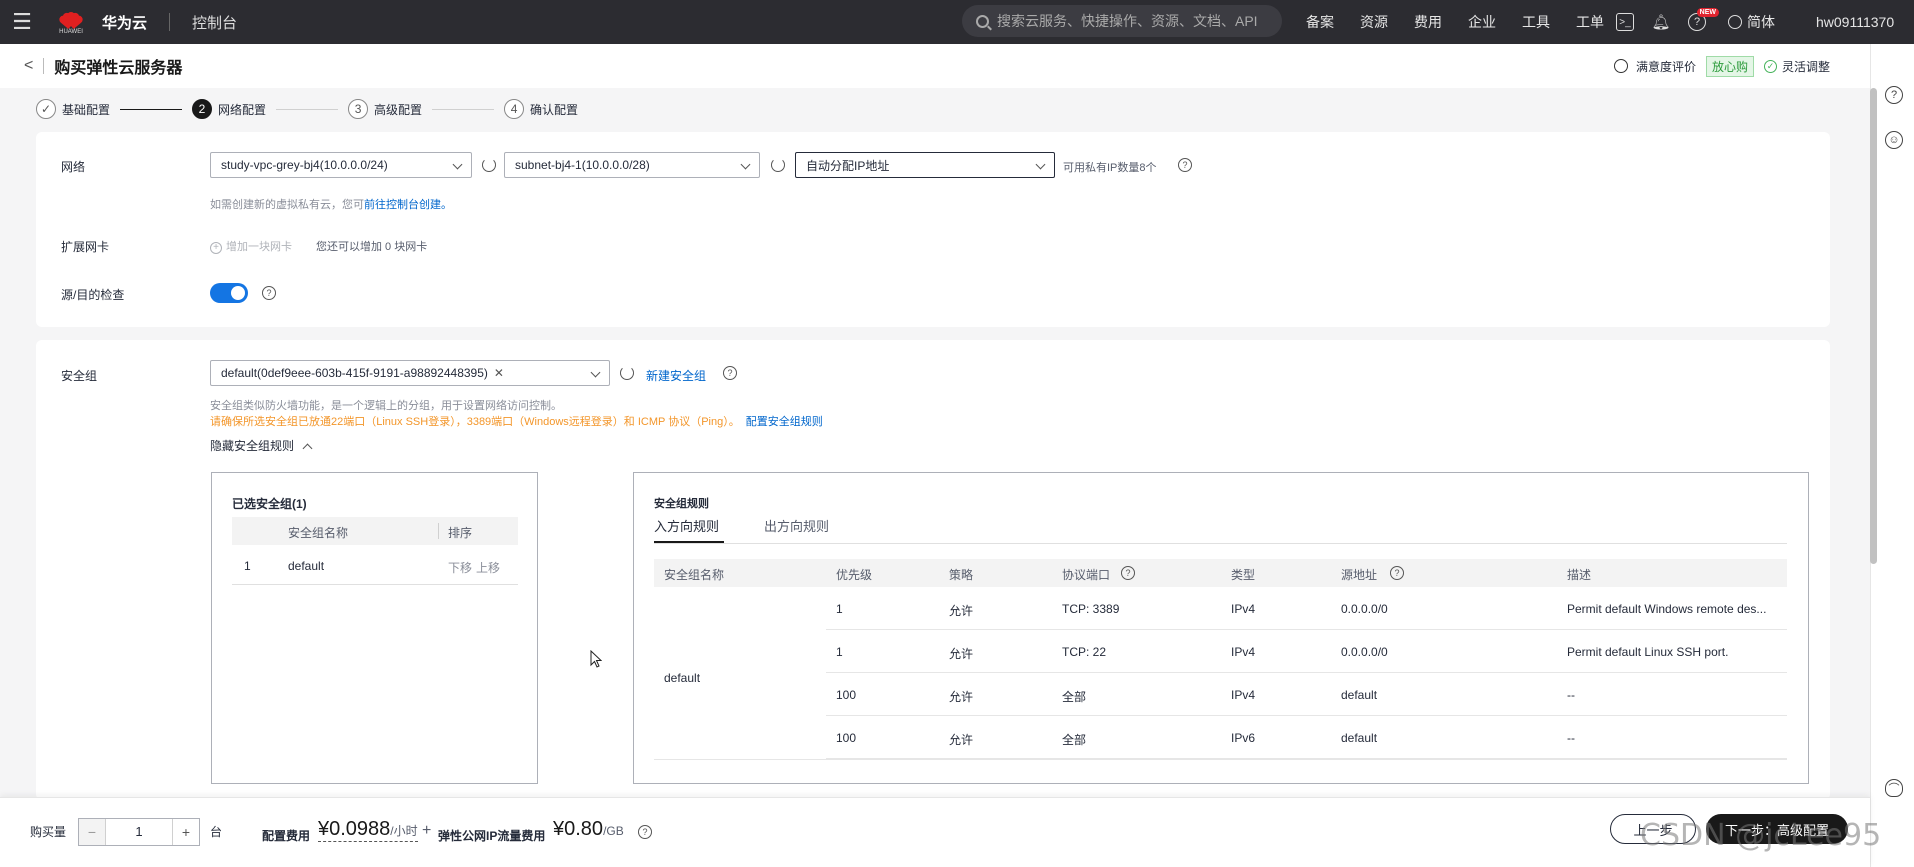 This screenshot has width=1914, height=867. What do you see at coordinates (1127, 21) in the screenshot?
I see `search-placeholder: 搜索云服务、快捷操作、资源、文档、API` at bounding box center [1127, 21].